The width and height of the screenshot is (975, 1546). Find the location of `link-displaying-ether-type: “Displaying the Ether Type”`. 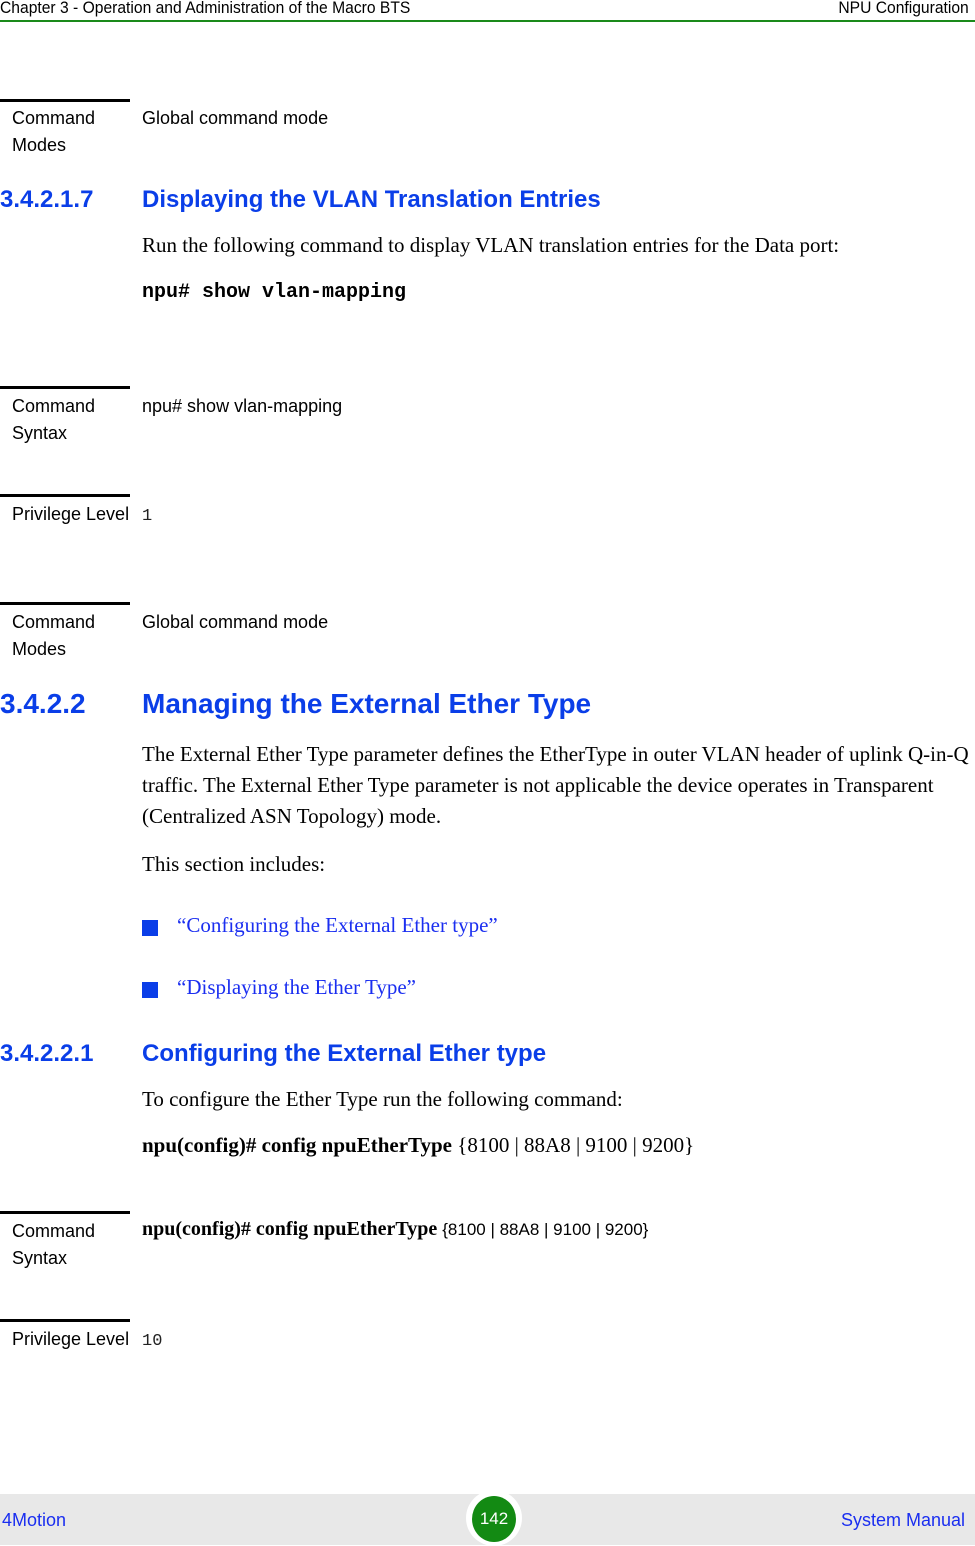

link-displaying-ether-type: “Displaying the Ether Type” is located at coordinates (296, 987).